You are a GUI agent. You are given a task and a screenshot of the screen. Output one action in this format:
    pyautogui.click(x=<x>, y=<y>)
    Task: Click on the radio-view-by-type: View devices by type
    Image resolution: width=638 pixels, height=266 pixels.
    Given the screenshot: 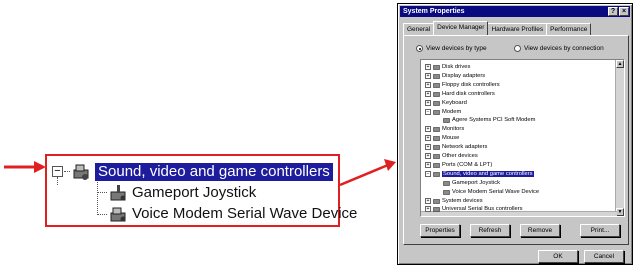 What is the action you would take?
    pyautogui.click(x=451, y=48)
    